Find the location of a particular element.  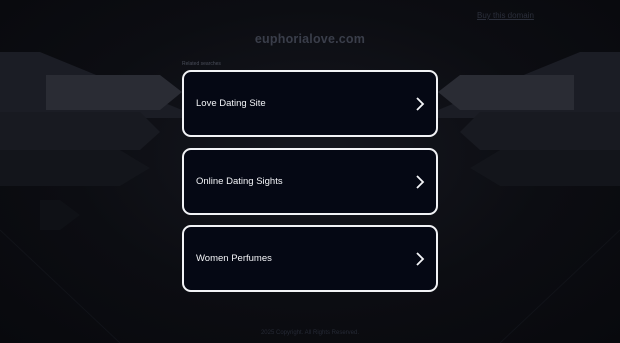

related-link-women-perfumes: Women Perfumes is located at coordinates (310, 258).